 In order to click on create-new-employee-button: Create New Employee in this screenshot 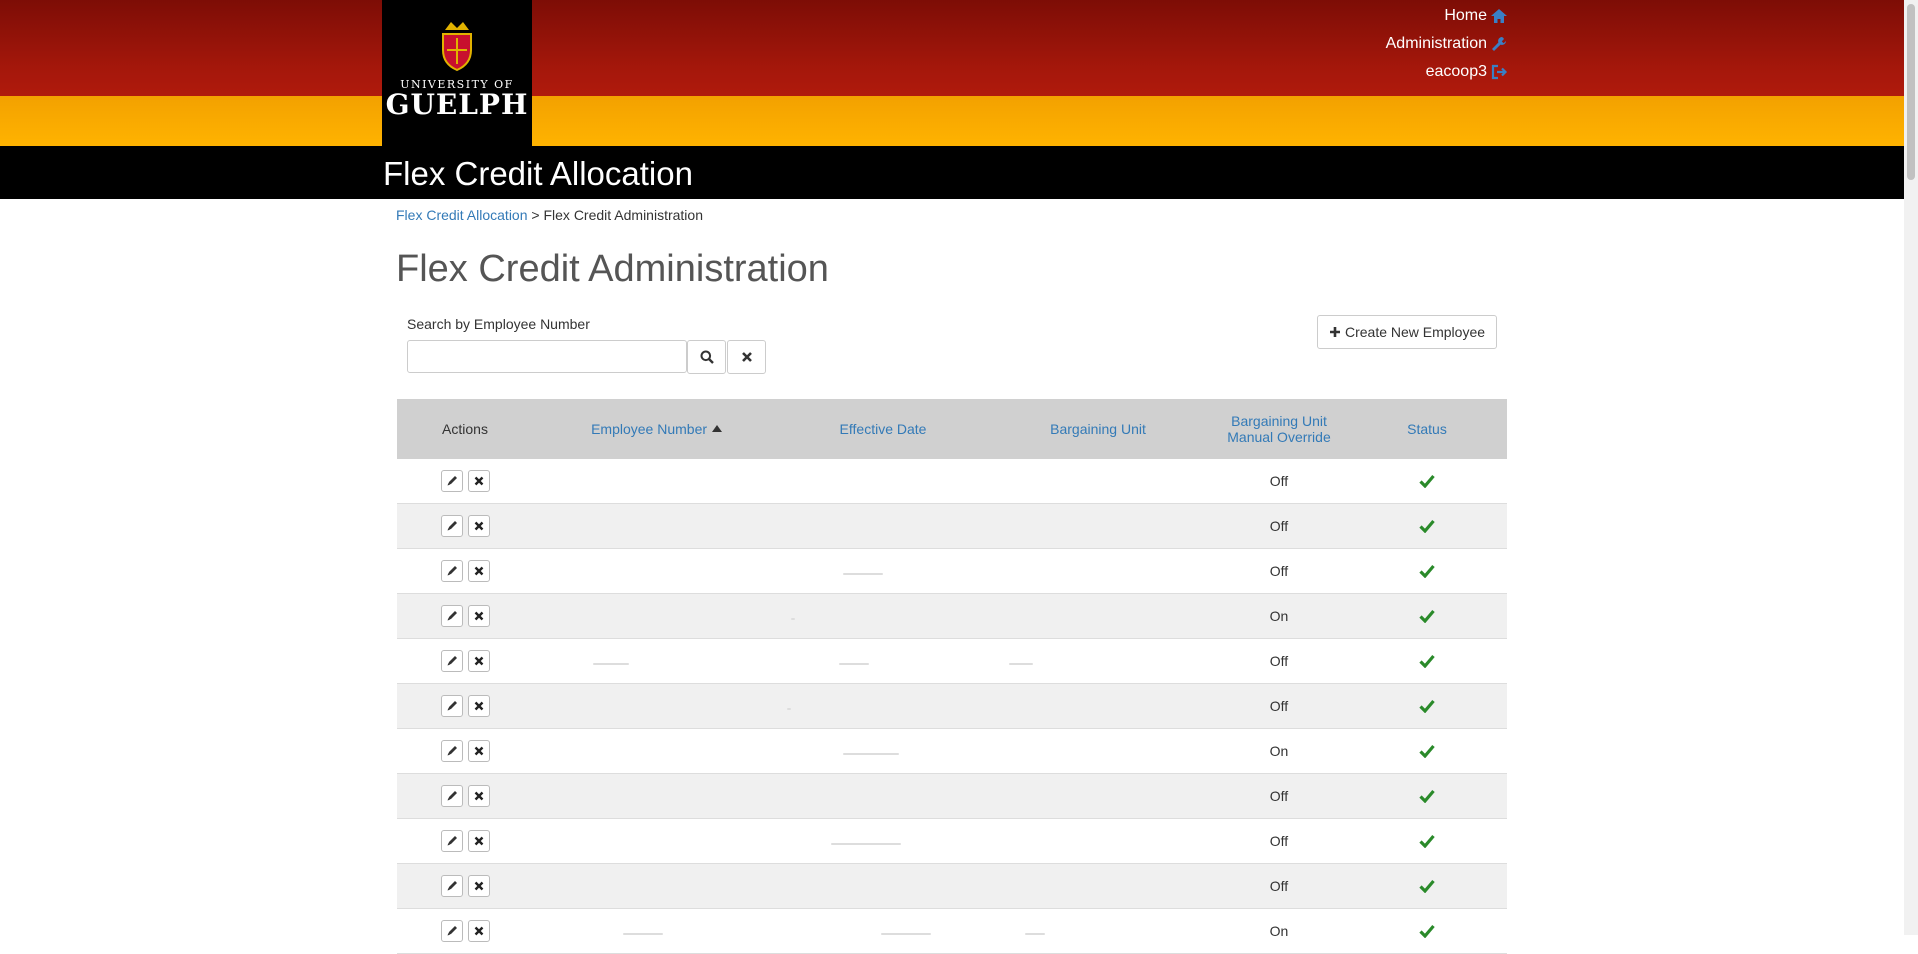, I will do `click(1407, 332)`.